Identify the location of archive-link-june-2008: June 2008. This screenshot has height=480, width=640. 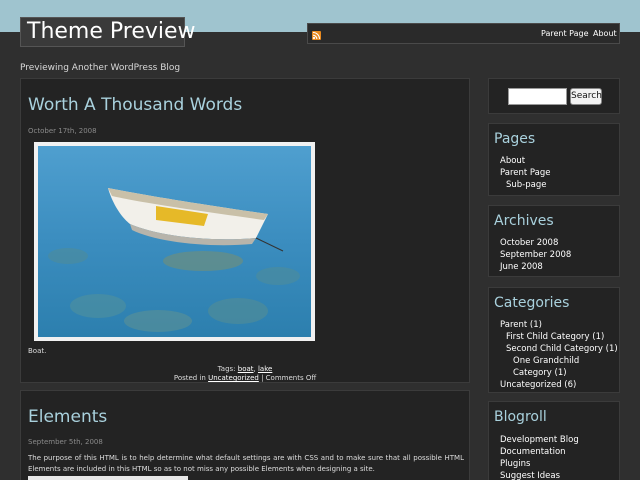
(535, 267).